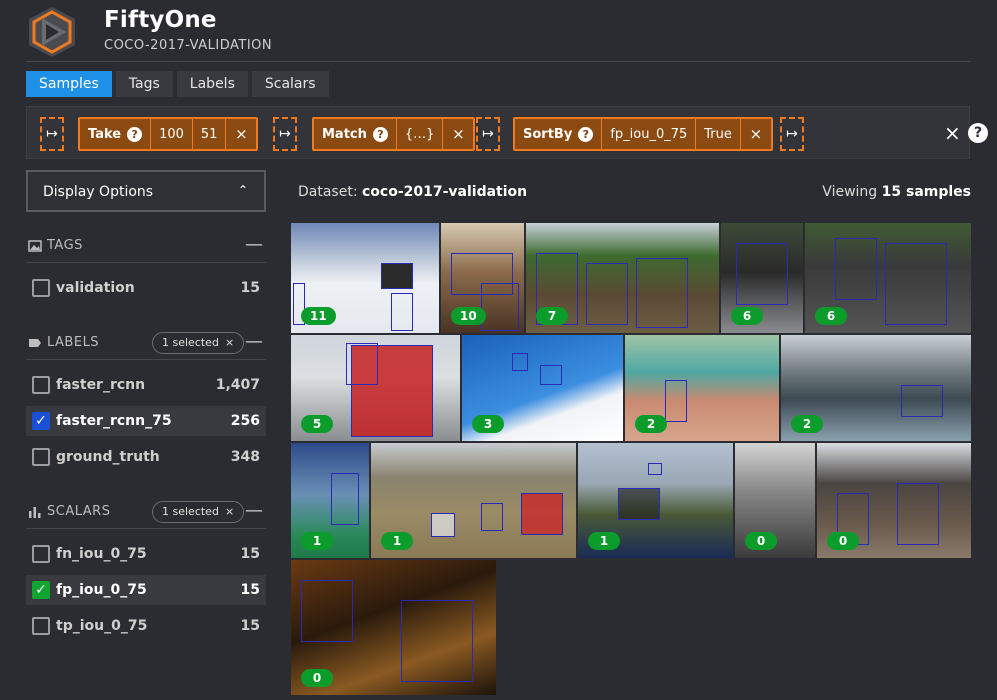 The height and width of the screenshot is (700, 997). I want to click on label-row-faster-rcnn-75: ✓ faster_rcnn_75 256, so click(146, 421).